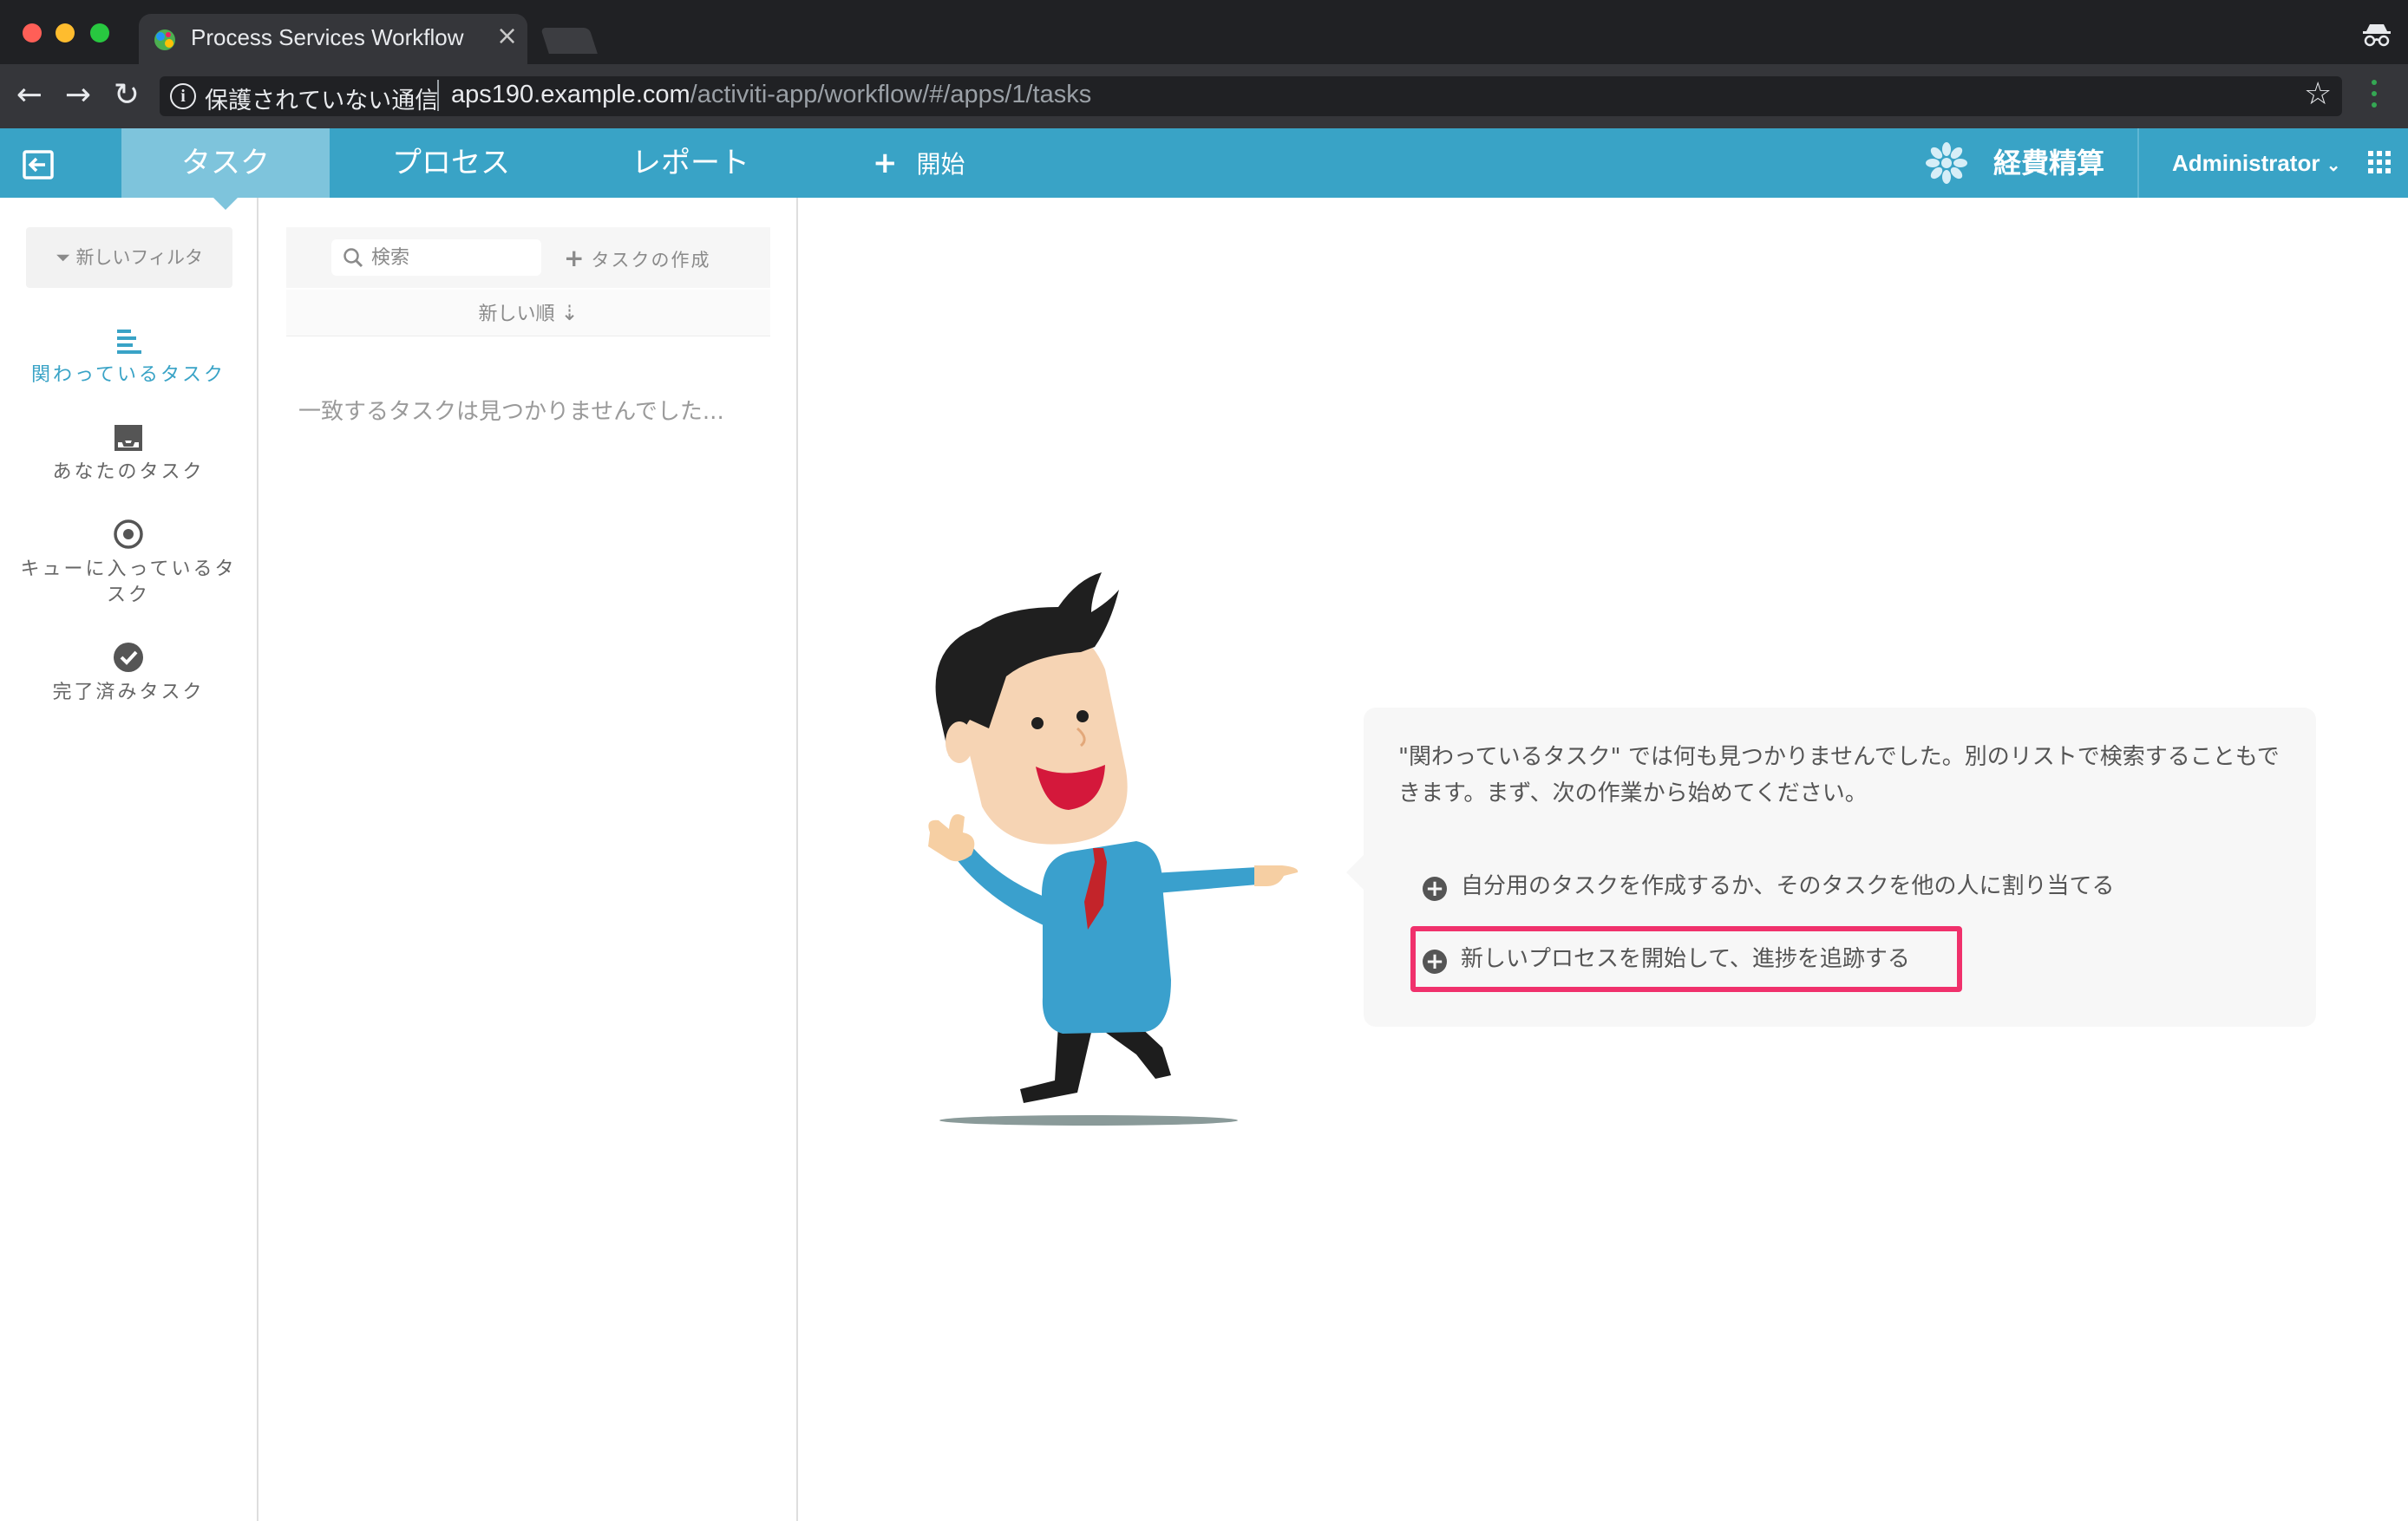 Image resolution: width=2408 pixels, height=1521 pixels. What do you see at coordinates (1435, 889) in the screenshot?
I see `plus-circle-icon: +` at bounding box center [1435, 889].